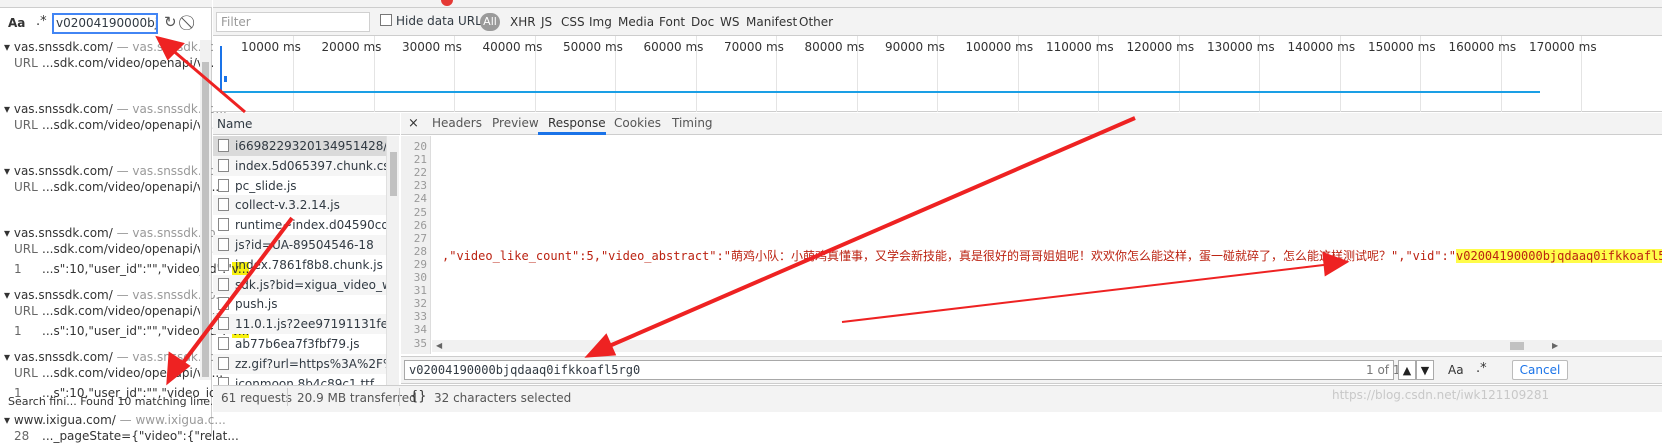 The height and width of the screenshot is (443, 1662). Describe the element at coordinates (293, 22) in the screenshot. I see `filter-input: Filter` at that location.